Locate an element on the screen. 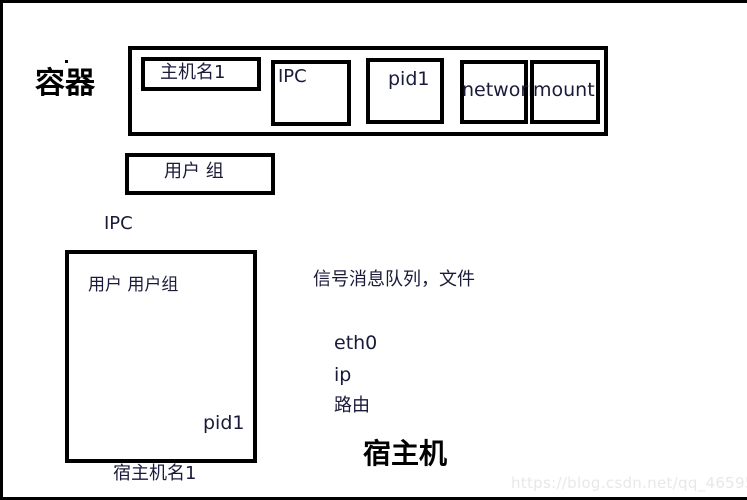 Image resolution: width=747 pixels, height=500 pixels. container-user-group-label: 用户 组 is located at coordinates (194, 171).